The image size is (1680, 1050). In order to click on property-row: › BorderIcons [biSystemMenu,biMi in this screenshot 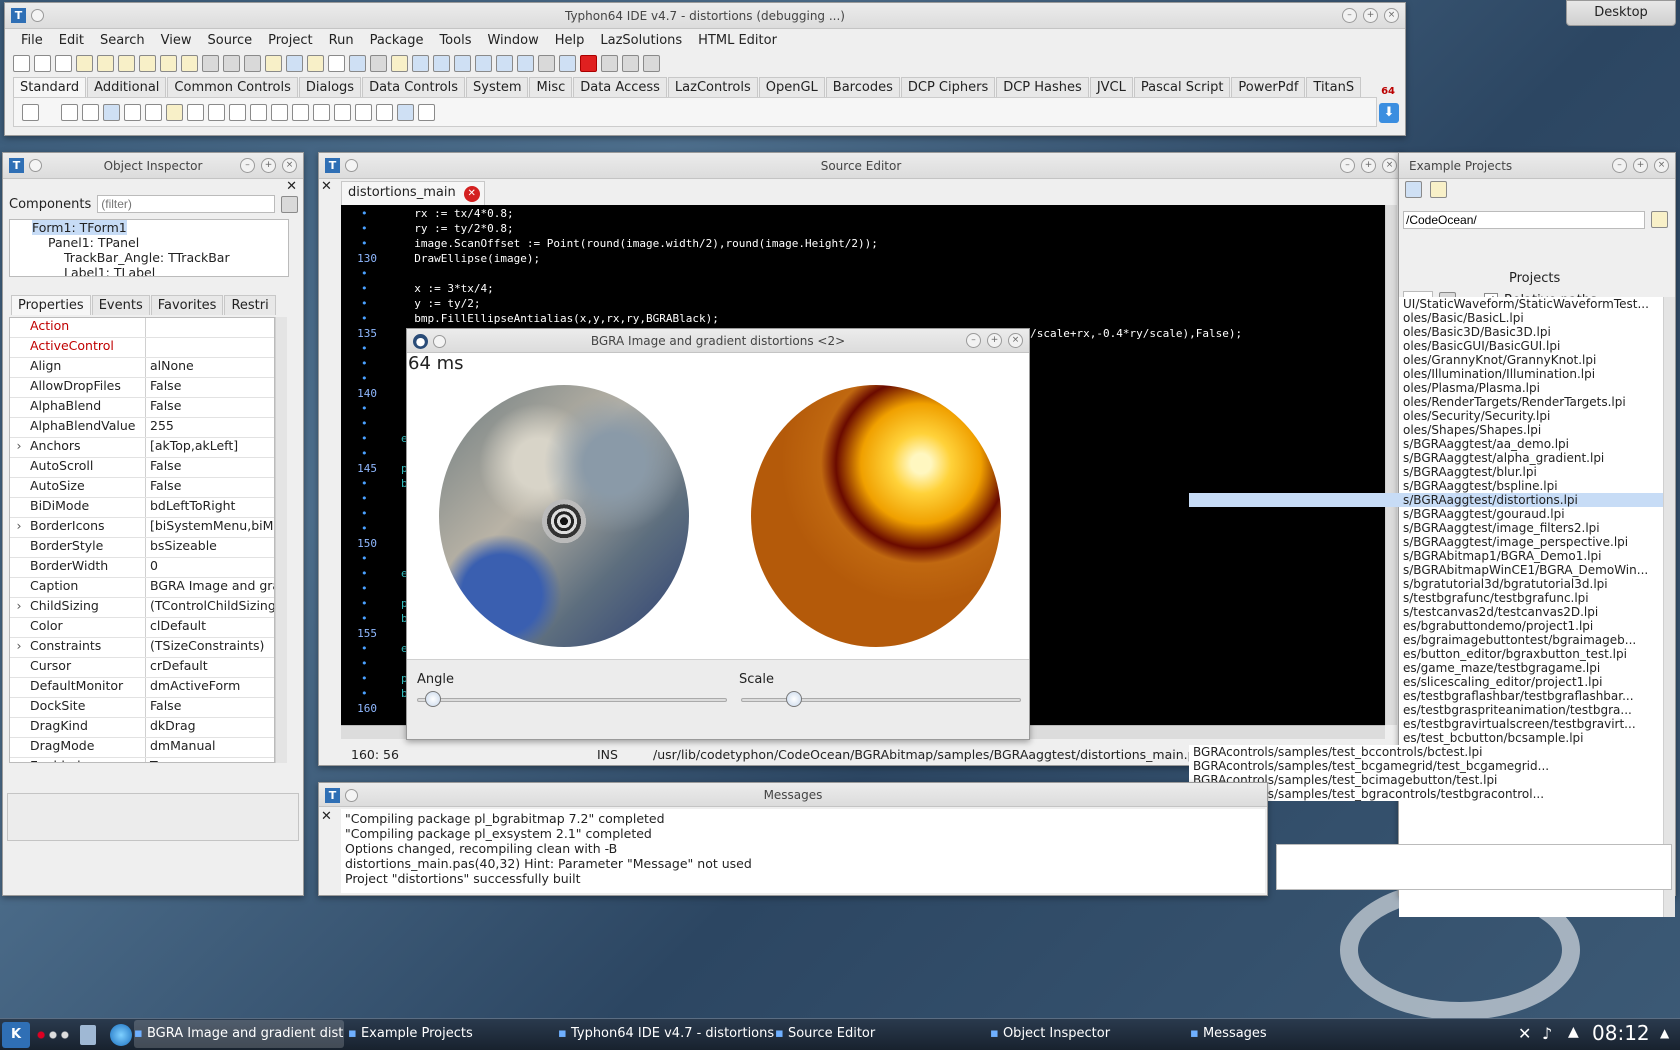, I will do `click(142, 528)`.